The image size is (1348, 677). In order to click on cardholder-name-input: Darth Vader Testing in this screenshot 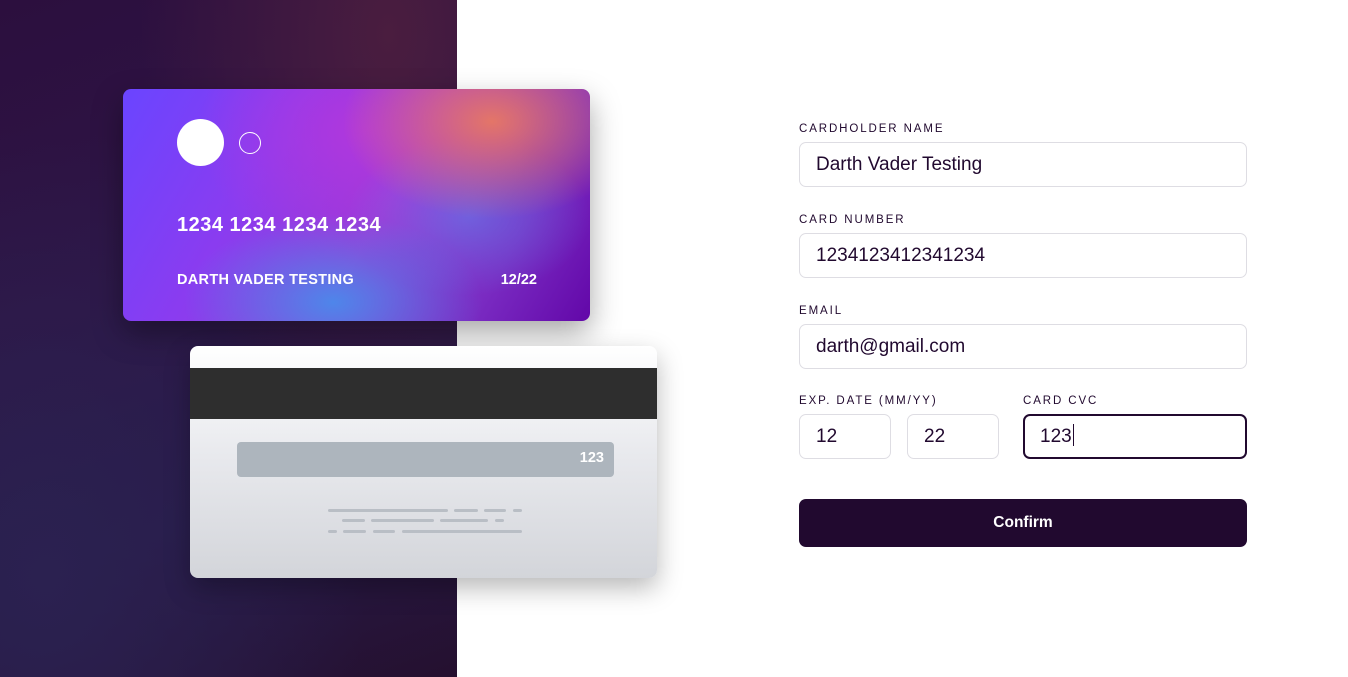, I will do `click(1023, 164)`.